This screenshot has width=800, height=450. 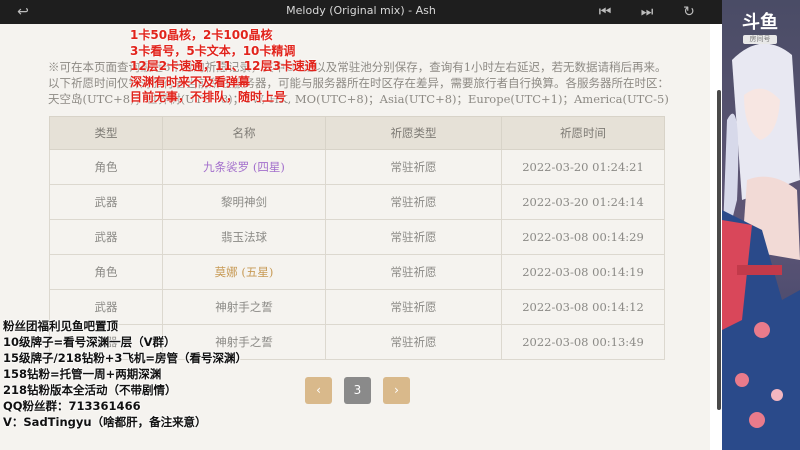 I want to click on cell-name: 九条裟罗 (四星), so click(x=244, y=167).